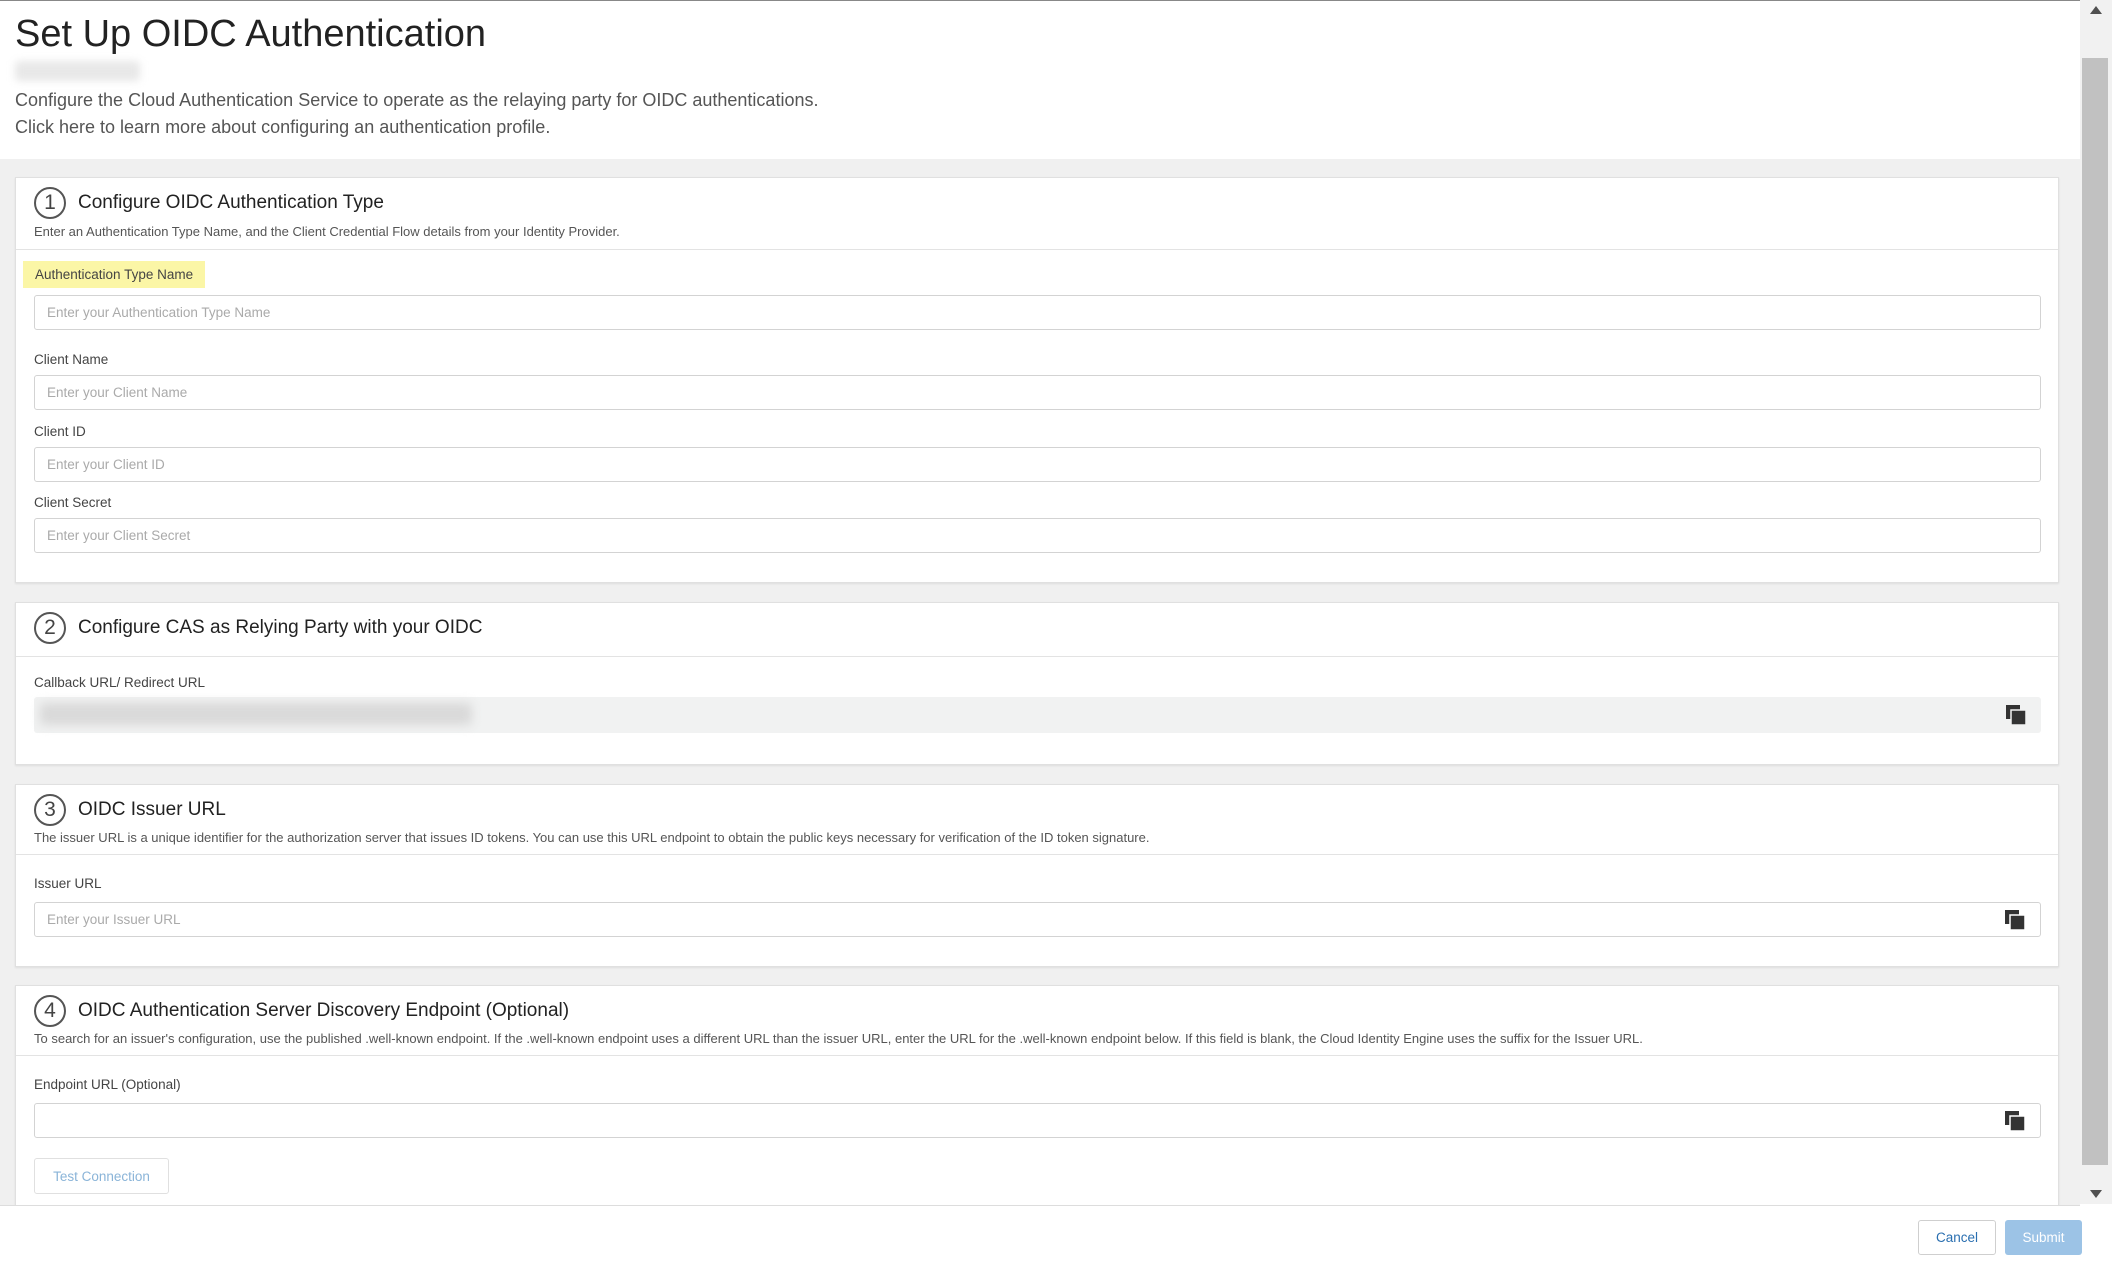 Image resolution: width=2112 pixels, height=1262 pixels. What do you see at coordinates (50, 628) in the screenshot?
I see `step-number: 2` at bounding box center [50, 628].